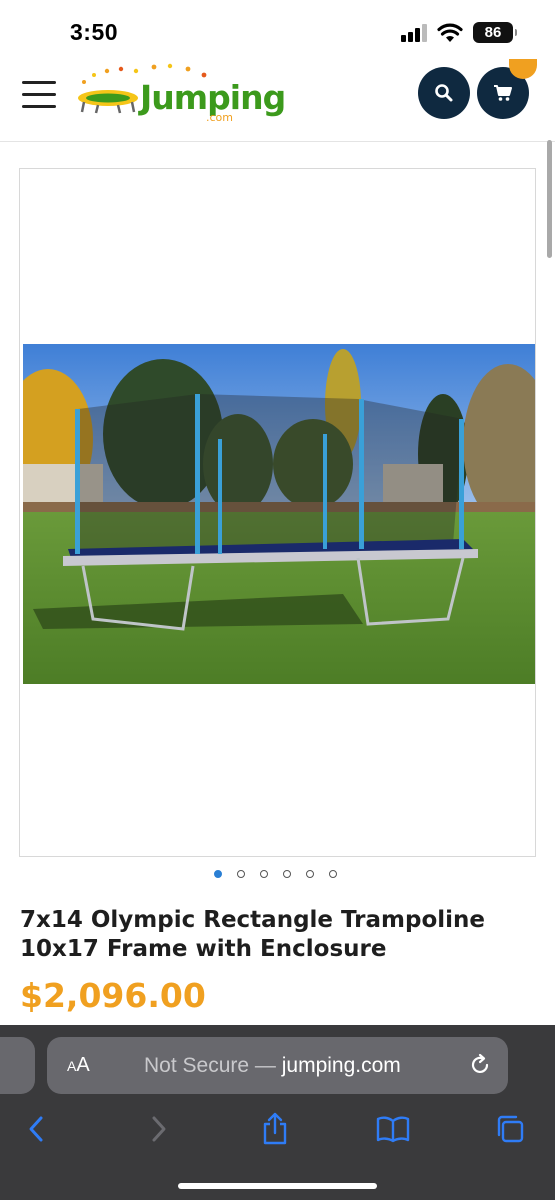 This screenshot has width=555, height=1200. I want to click on menu-button, so click(39, 95).